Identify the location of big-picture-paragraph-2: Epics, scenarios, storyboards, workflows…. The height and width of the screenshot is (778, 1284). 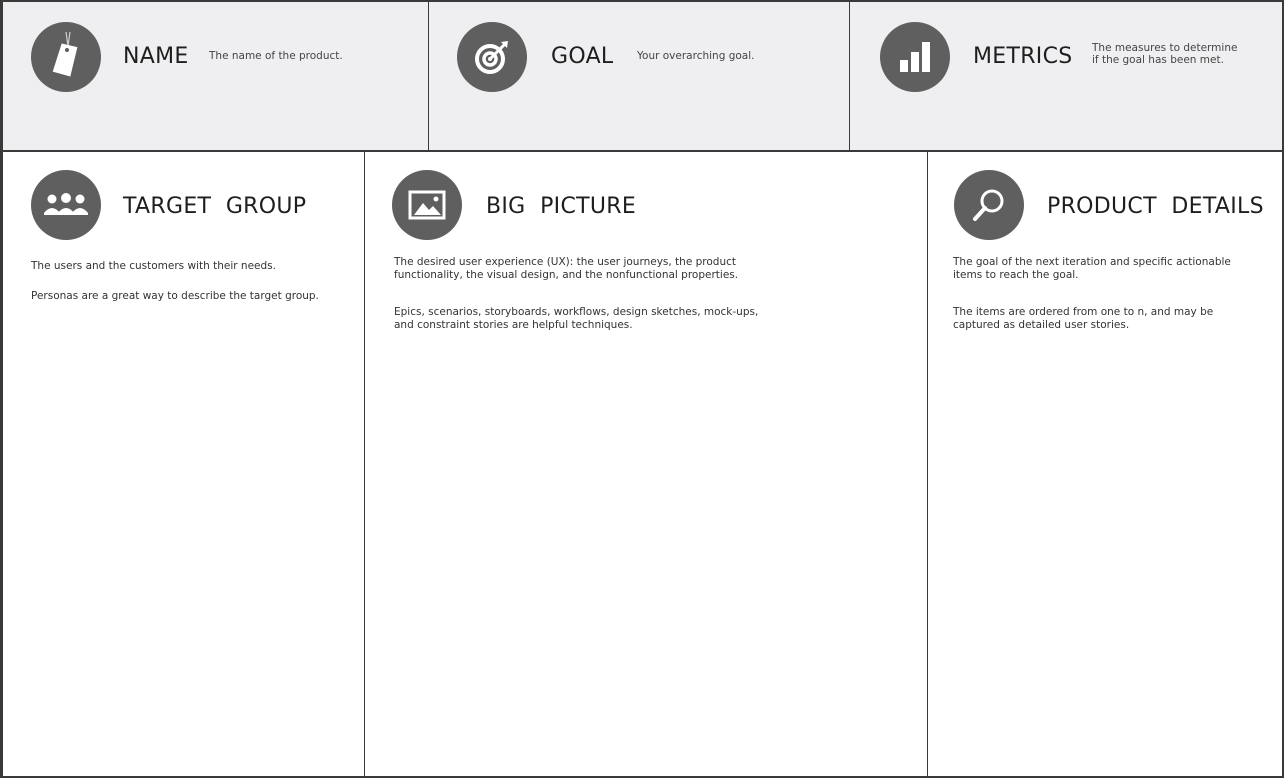
(654, 318).